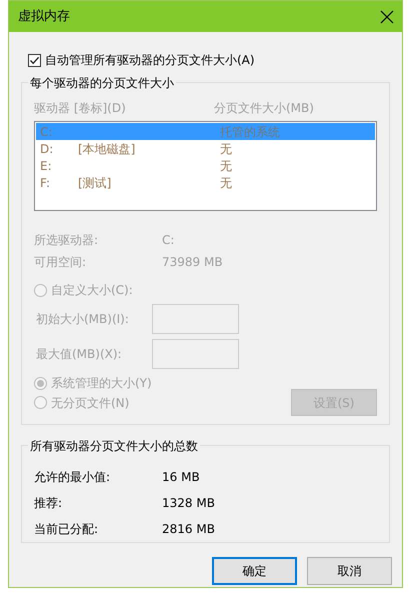 This screenshot has width=410, height=596. What do you see at coordinates (80, 108) in the screenshot?
I see `column-header: 驱动器 [卷标](D)` at bounding box center [80, 108].